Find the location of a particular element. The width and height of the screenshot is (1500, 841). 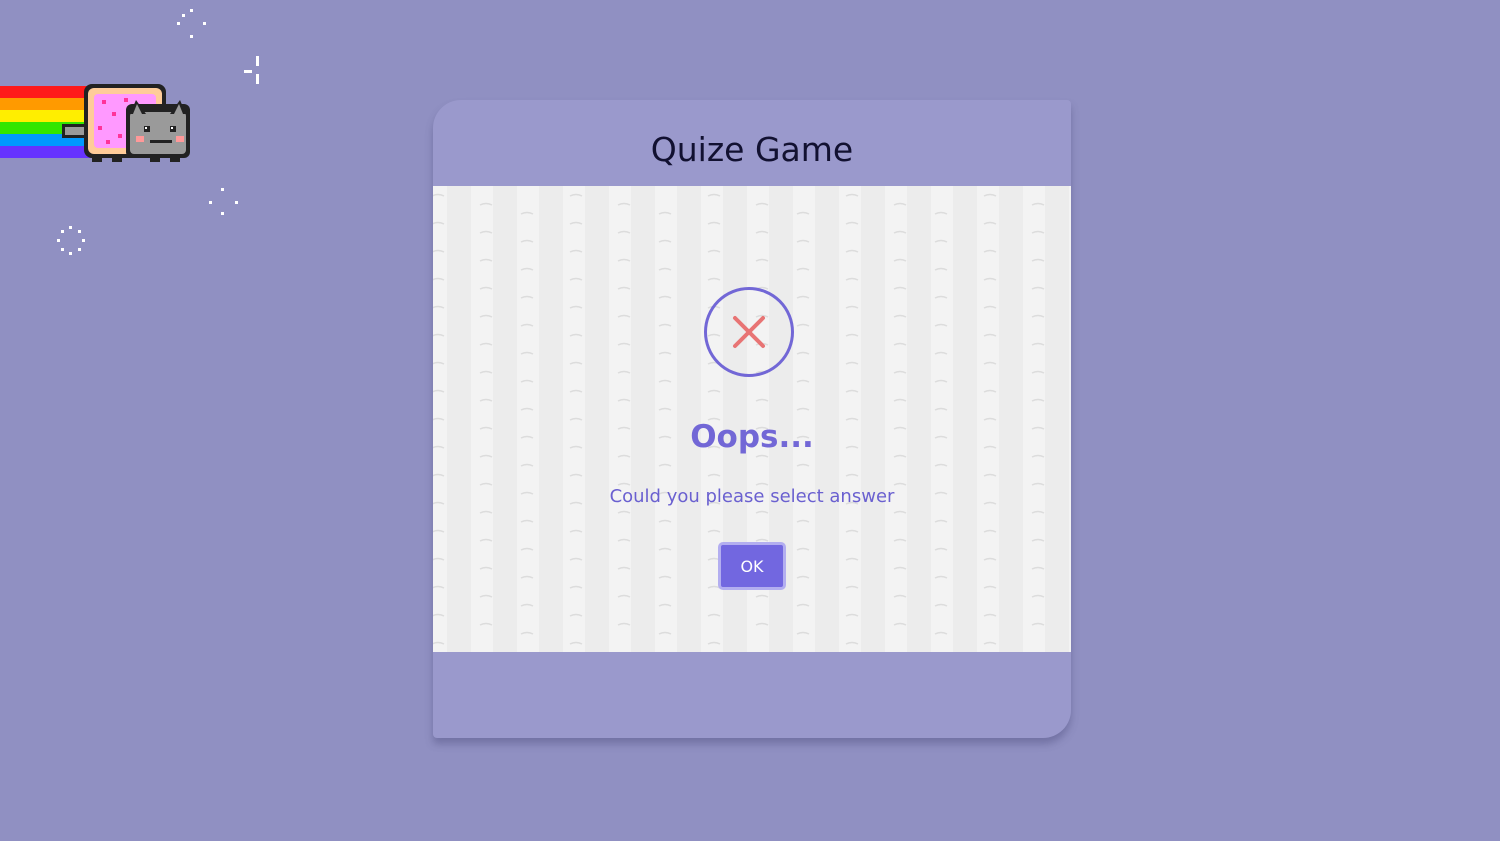

card-header: Quize Game is located at coordinates (752, 143).